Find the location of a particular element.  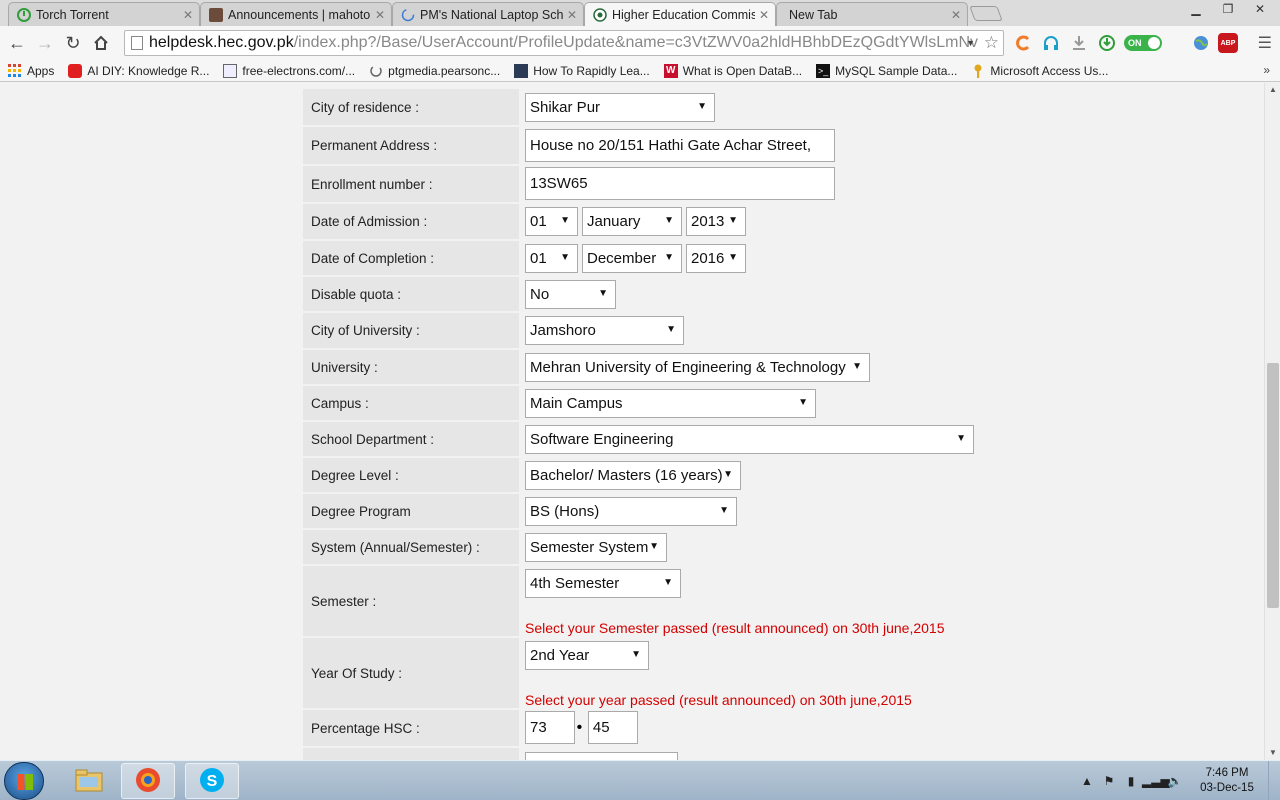

completion-month-select: December ▼ is located at coordinates (632, 258).